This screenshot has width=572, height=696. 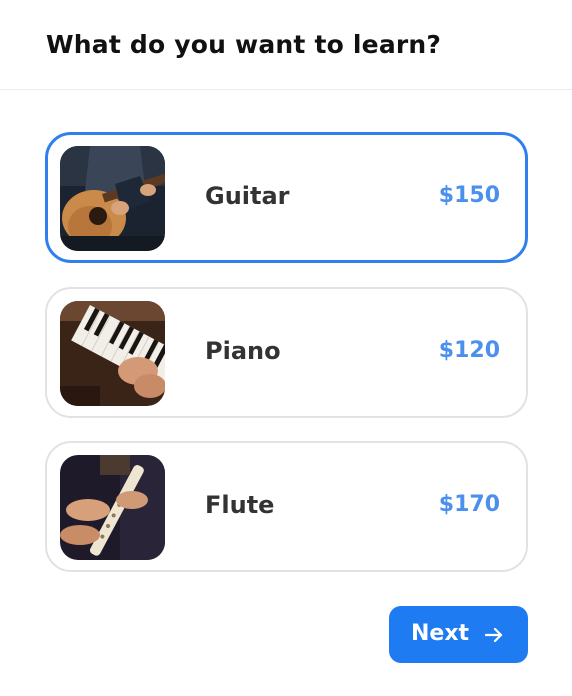 What do you see at coordinates (112, 507) in the screenshot?
I see `flute-photo` at bounding box center [112, 507].